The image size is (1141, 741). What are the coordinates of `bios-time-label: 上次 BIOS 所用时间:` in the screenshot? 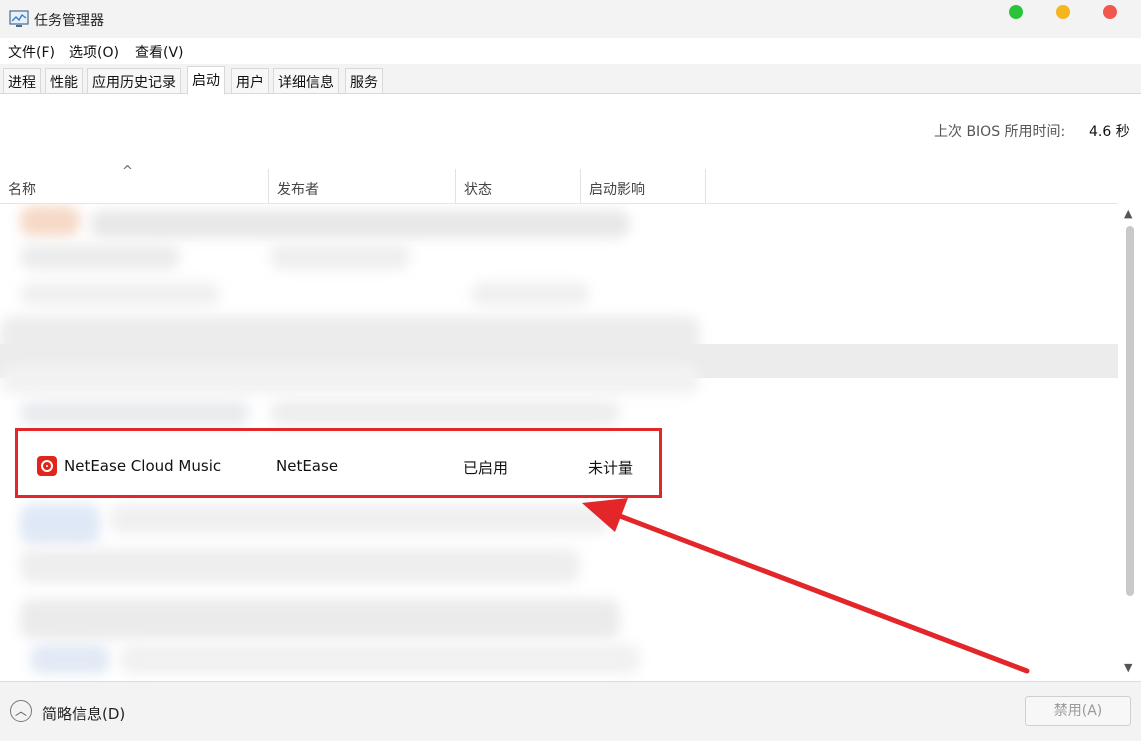 It's located at (1000, 132).